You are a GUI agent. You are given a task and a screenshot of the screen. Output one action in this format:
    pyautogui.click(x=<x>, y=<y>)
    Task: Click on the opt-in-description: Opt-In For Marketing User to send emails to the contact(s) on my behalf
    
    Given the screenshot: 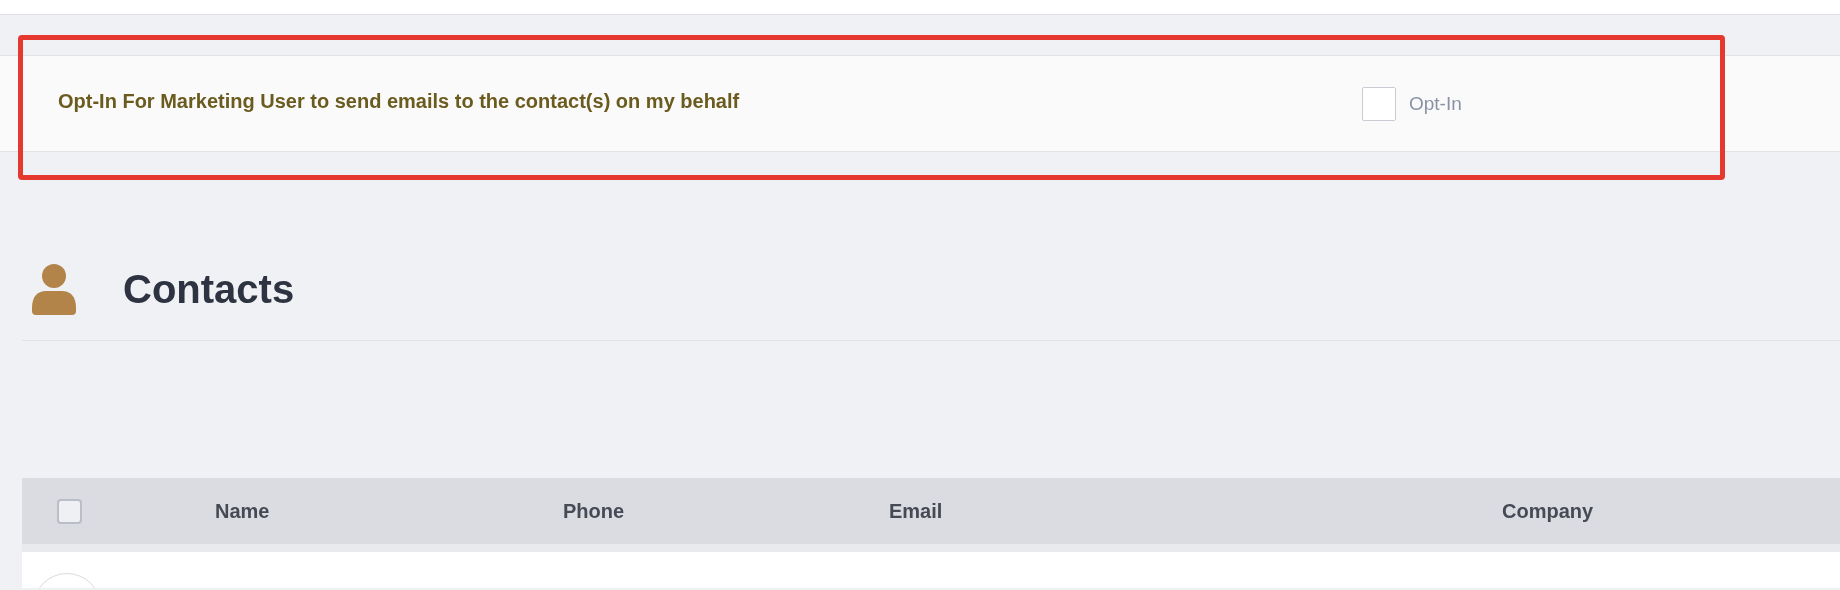 What is the action you would take?
    pyautogui.click(x=399, y=101)
    